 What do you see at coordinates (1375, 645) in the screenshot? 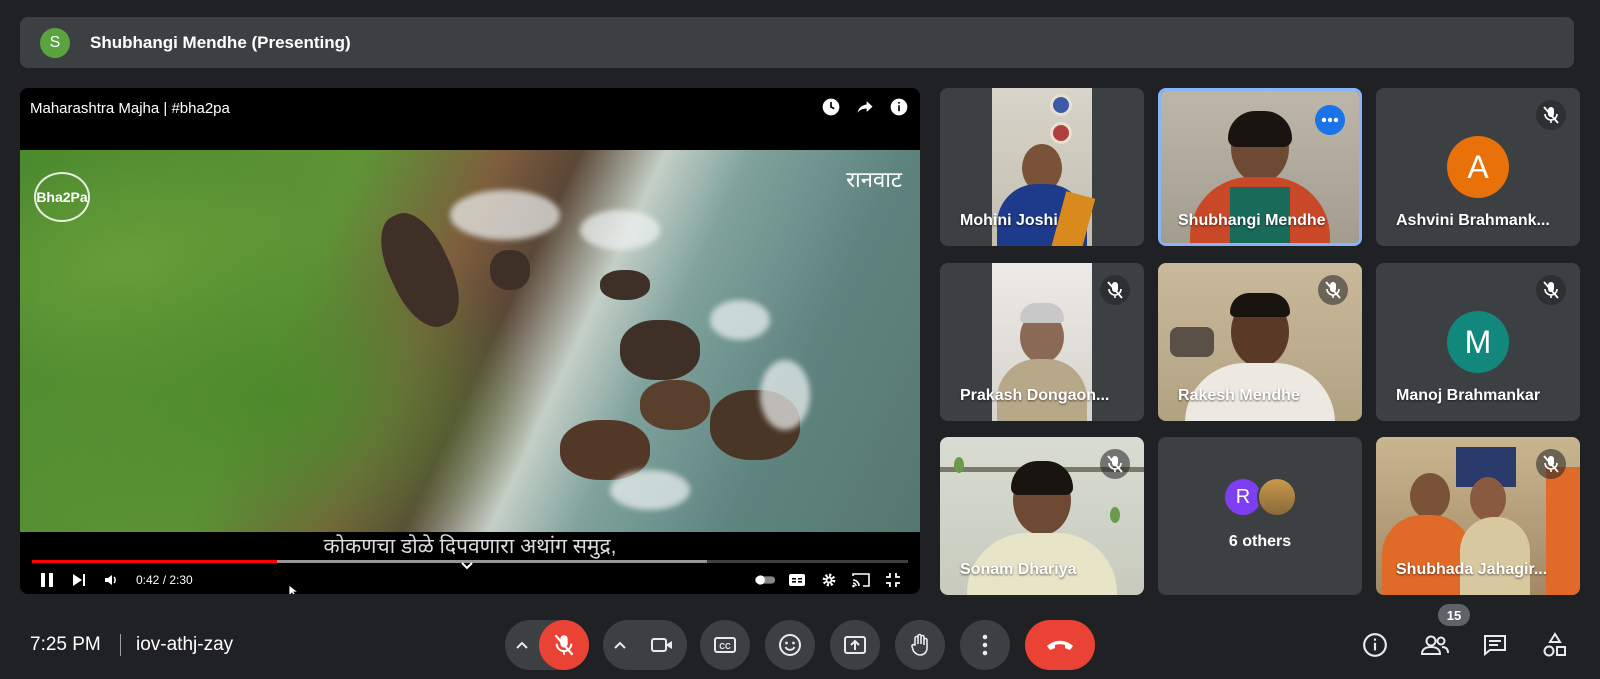
I see `meeting-details-button` at bounding box center [1375, 645].